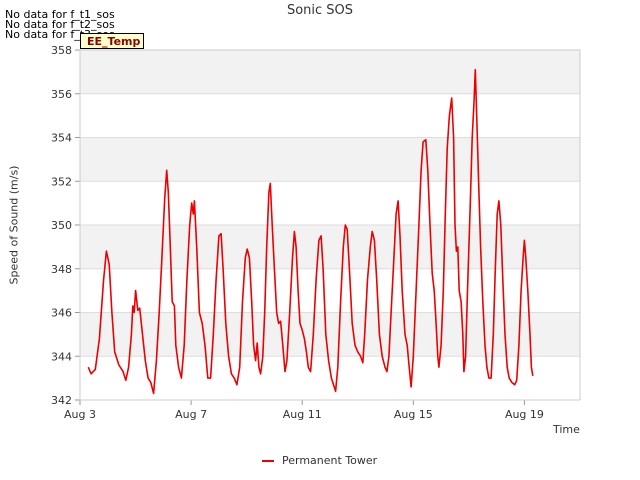 The width and height of the screenshot is (640, 480). Describe the element at coordinates (80, 414) in the screenshot. I see `x-tick-label: Aug 3` at that location.